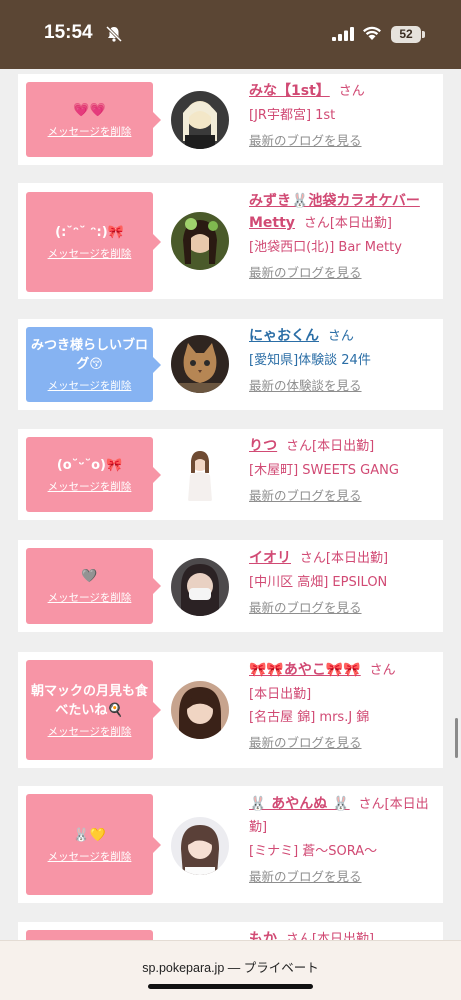  What do you see at coordinates (372, 33) in the screenshot?
I see `wifi-icon` at bounding box center [372, 33].